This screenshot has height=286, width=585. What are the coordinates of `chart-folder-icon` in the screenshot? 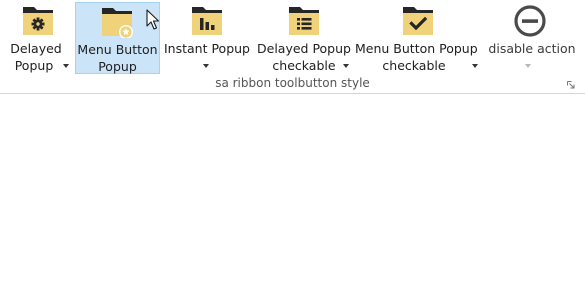 It's located at (207, 21).